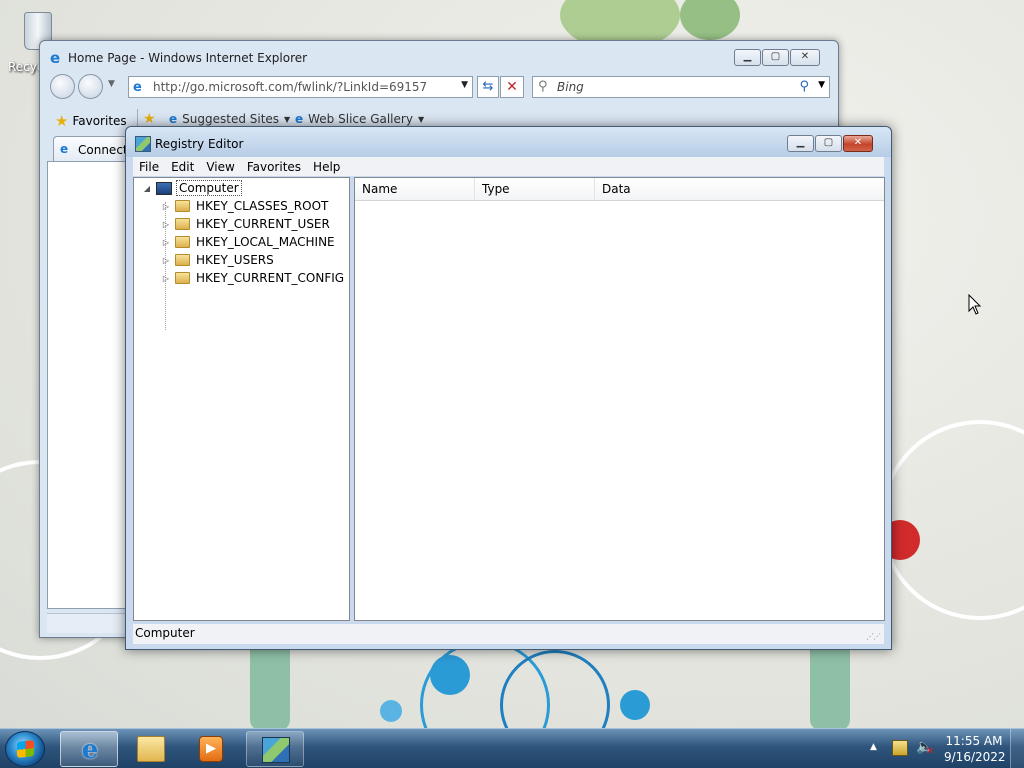 The image size is (1024, 768). I want to click on ie-close-button: ✕, so click(805, 57).